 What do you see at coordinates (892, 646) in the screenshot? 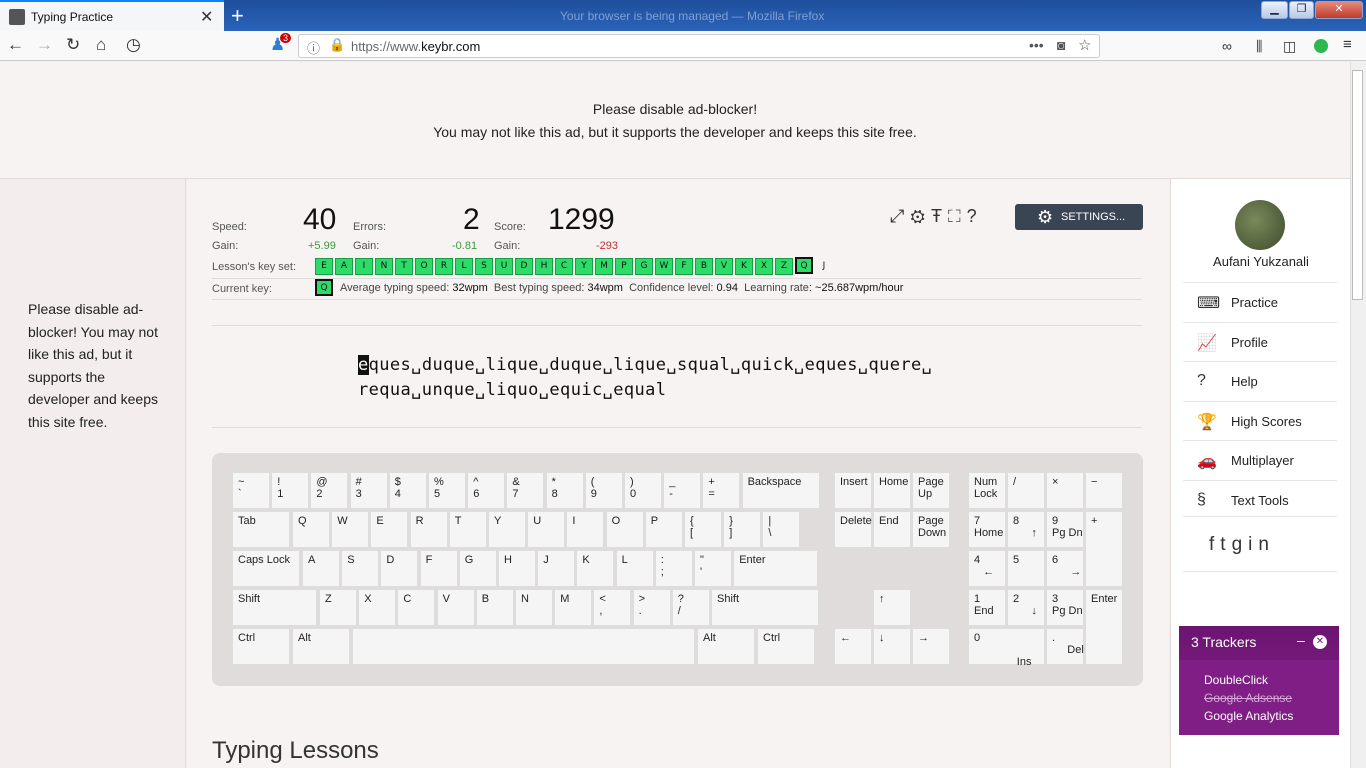
I see `key-arrow-down: ↓` at bounding box center [892, 646].